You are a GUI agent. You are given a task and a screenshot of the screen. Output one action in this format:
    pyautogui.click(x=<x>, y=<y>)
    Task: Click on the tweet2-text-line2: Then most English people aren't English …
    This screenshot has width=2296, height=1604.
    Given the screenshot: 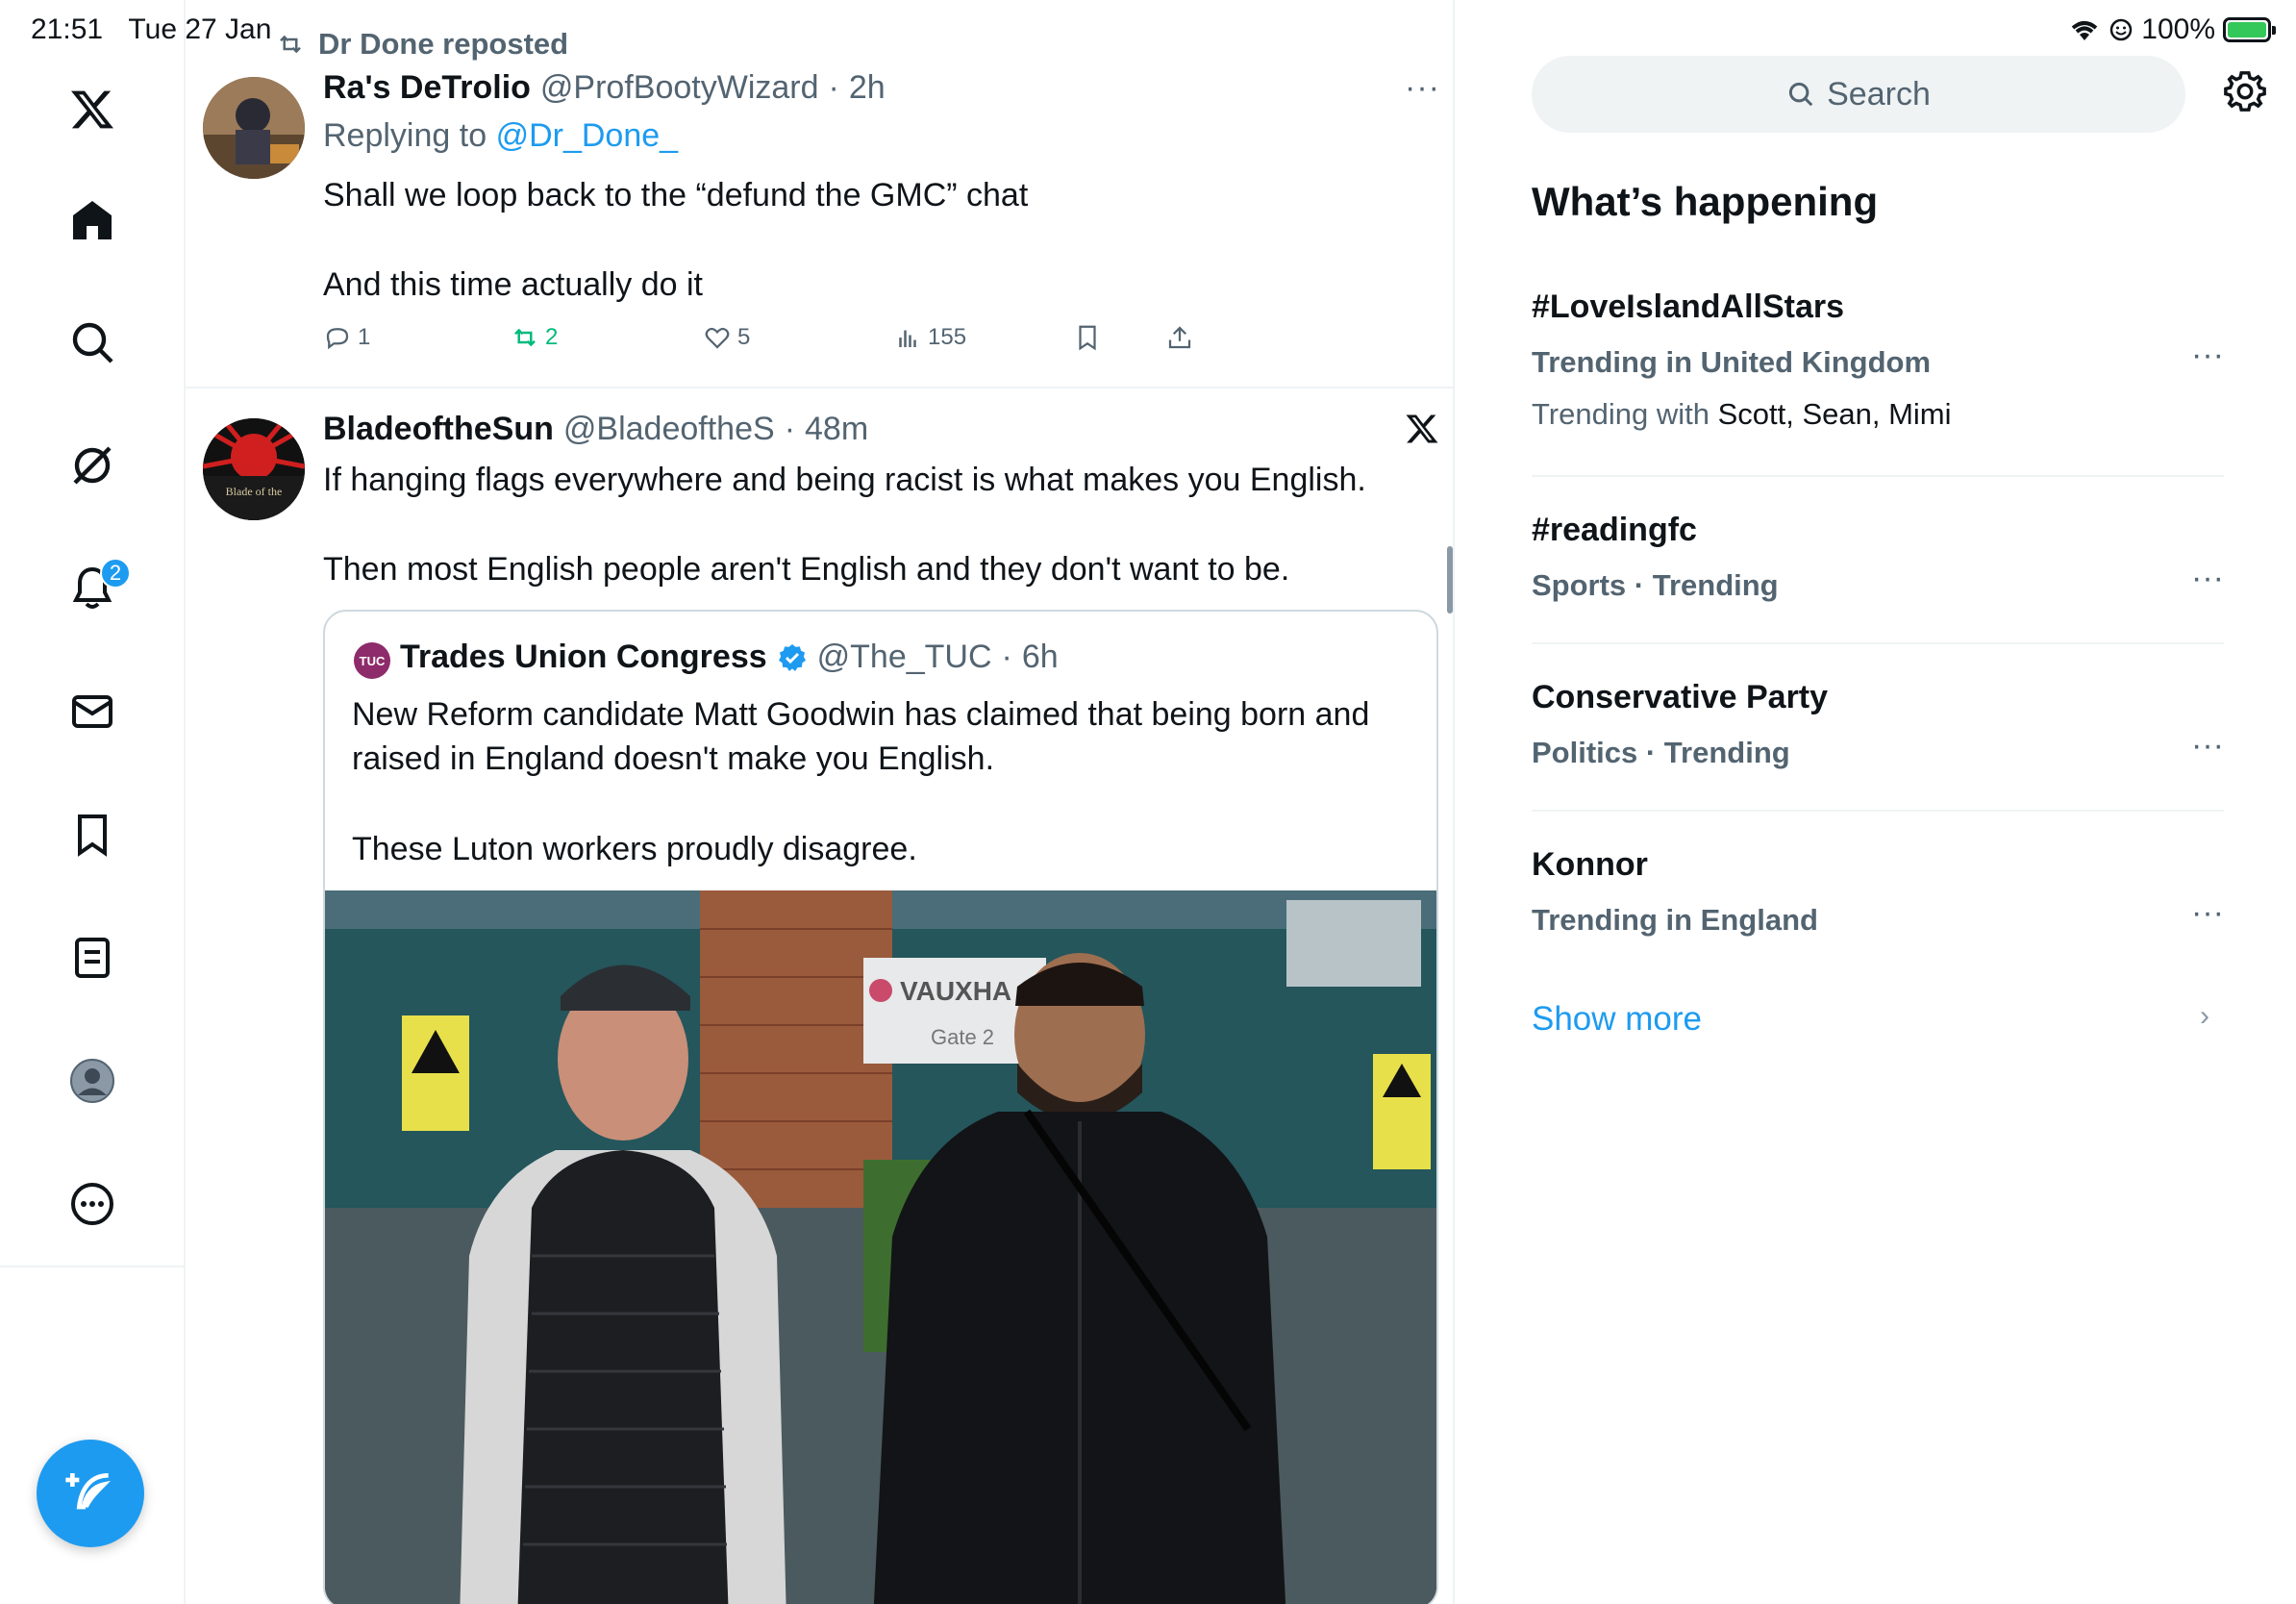 What is the action you would take?
    pyautogui.click(x=806, y=569)
    